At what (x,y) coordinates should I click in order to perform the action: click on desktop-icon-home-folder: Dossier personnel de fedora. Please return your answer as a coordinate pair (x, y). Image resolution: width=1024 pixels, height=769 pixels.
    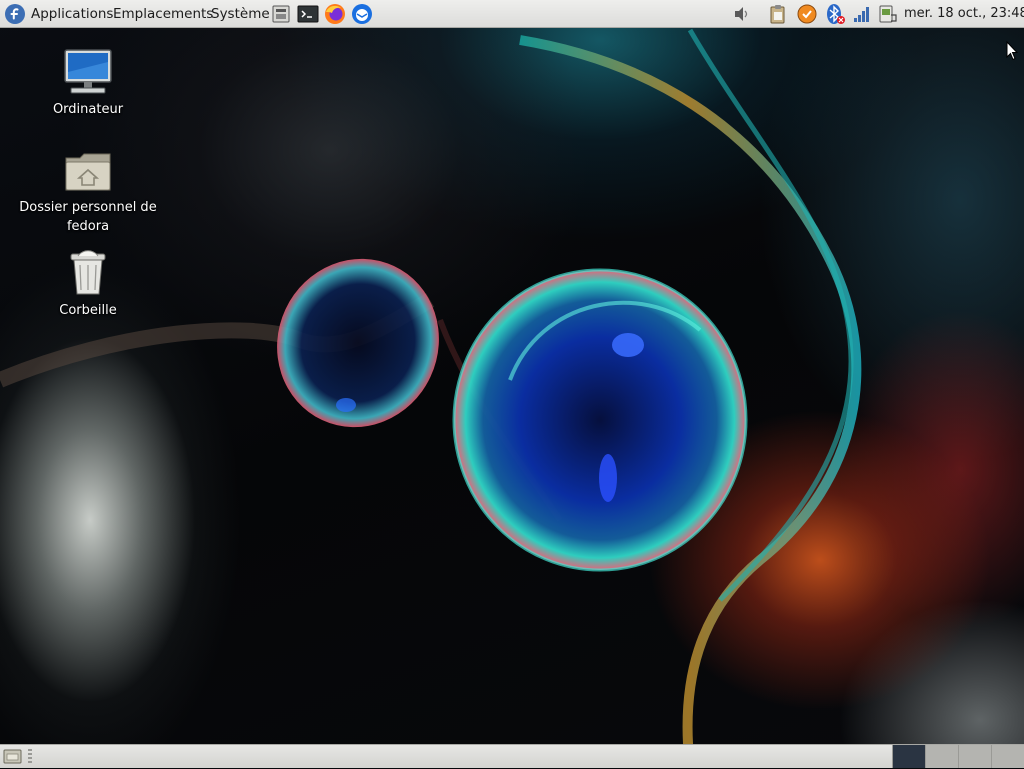
    Looking at the image, I should click on (88, 193).